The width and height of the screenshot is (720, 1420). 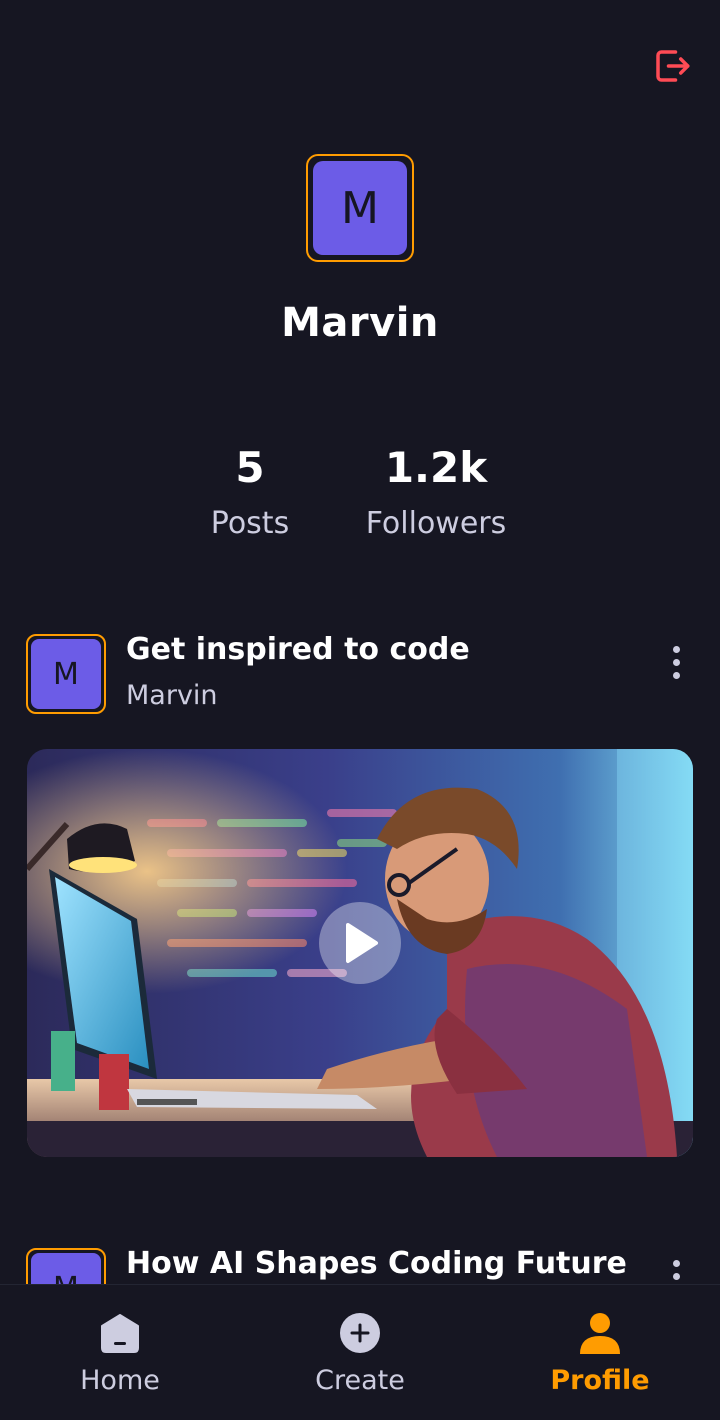 I want to click on tab-profile-label: Profile, so click(x=600, y=1380).